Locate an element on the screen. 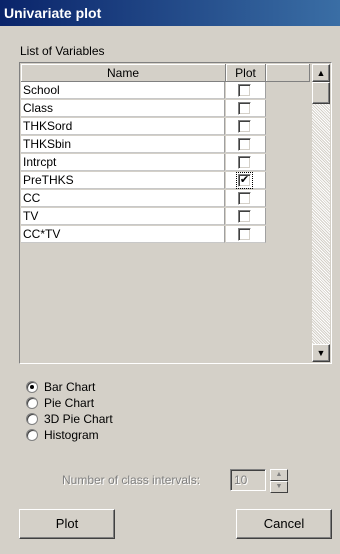  variables-group-label: List of Variables is located at coordinates (62, 51).